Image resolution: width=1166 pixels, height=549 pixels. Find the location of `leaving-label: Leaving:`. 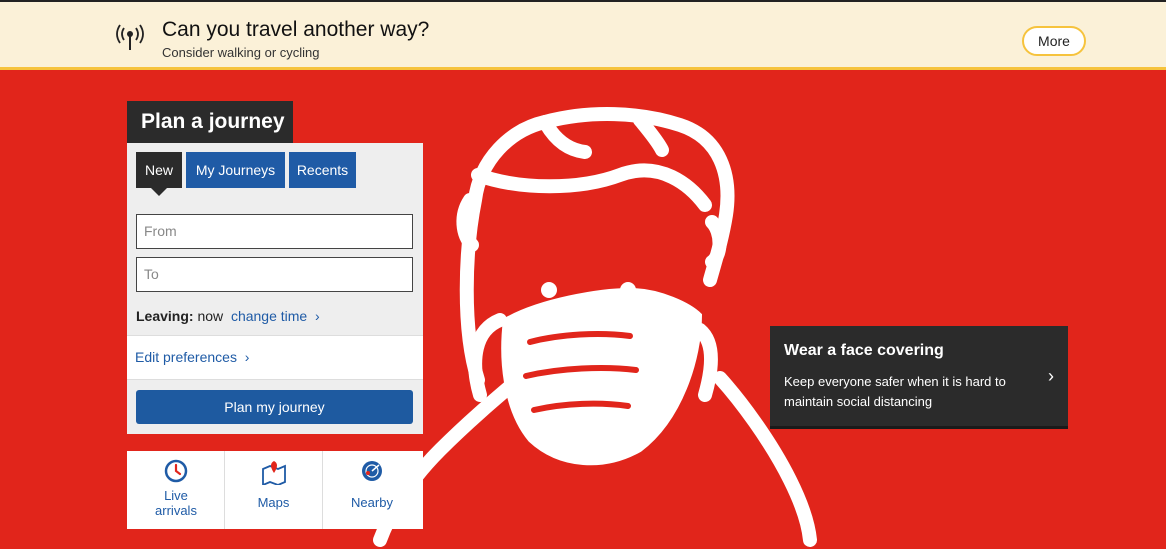

leaving-label: Leaving: is located at coordinates (165, 316).